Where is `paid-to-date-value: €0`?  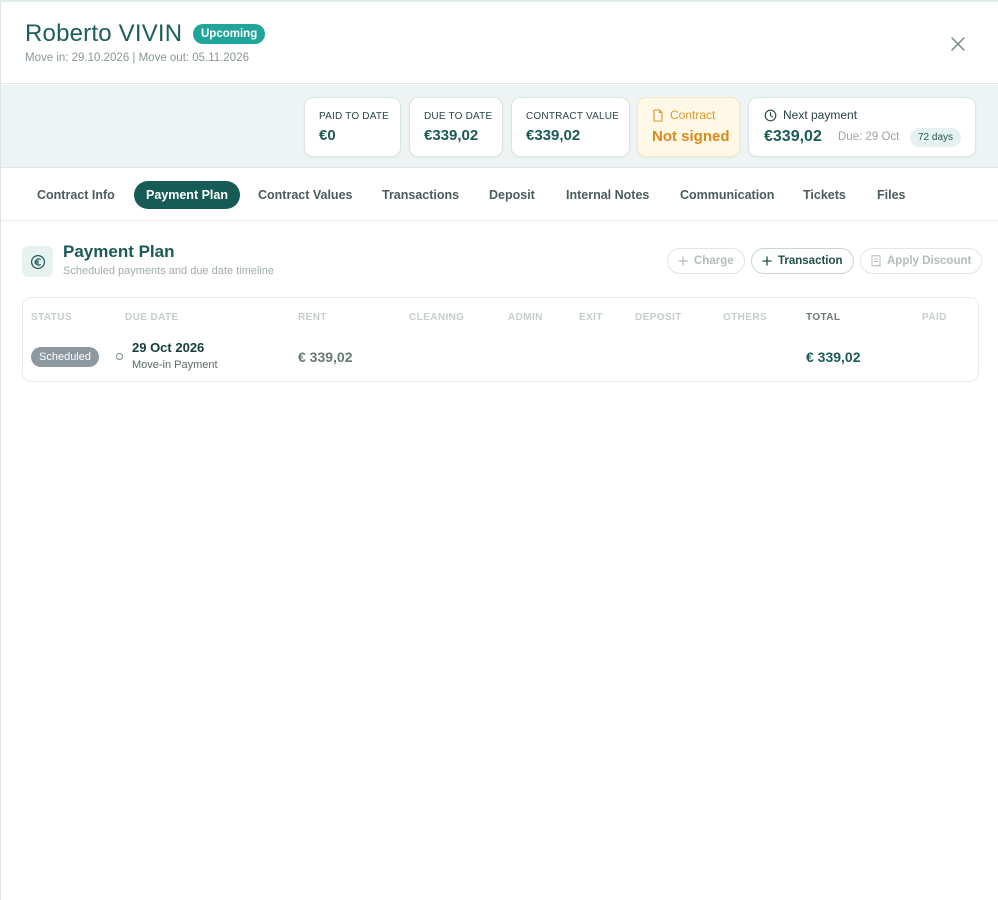 paid-to-date-value: €0 is located at coordinates (327, 135).